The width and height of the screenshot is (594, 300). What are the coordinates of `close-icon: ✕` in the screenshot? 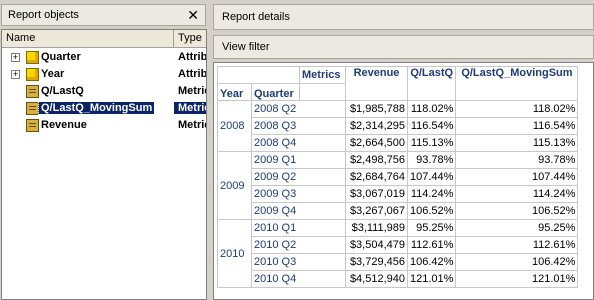 It's located at (193, 15).